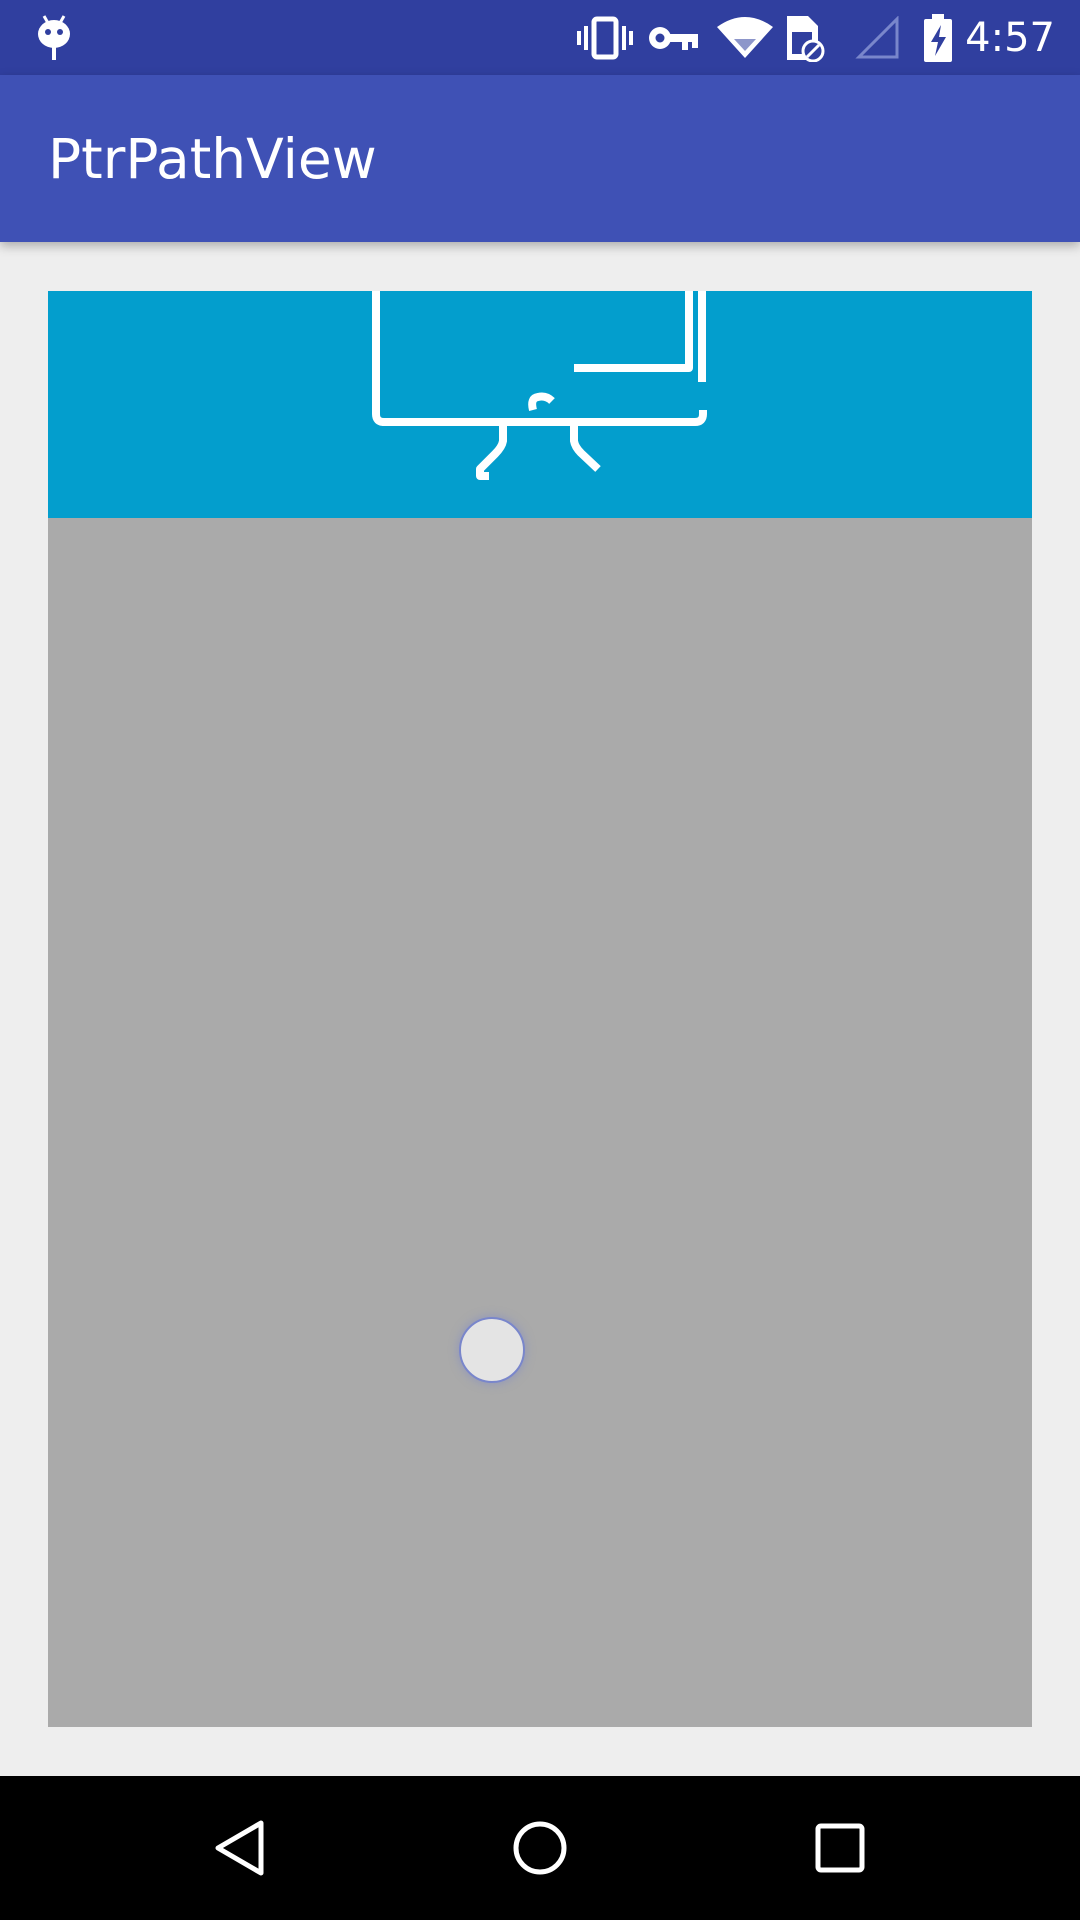  Describe the element at coordinates (540, 37) in the screenshot. I see `status-bar: 4:57` at that location.